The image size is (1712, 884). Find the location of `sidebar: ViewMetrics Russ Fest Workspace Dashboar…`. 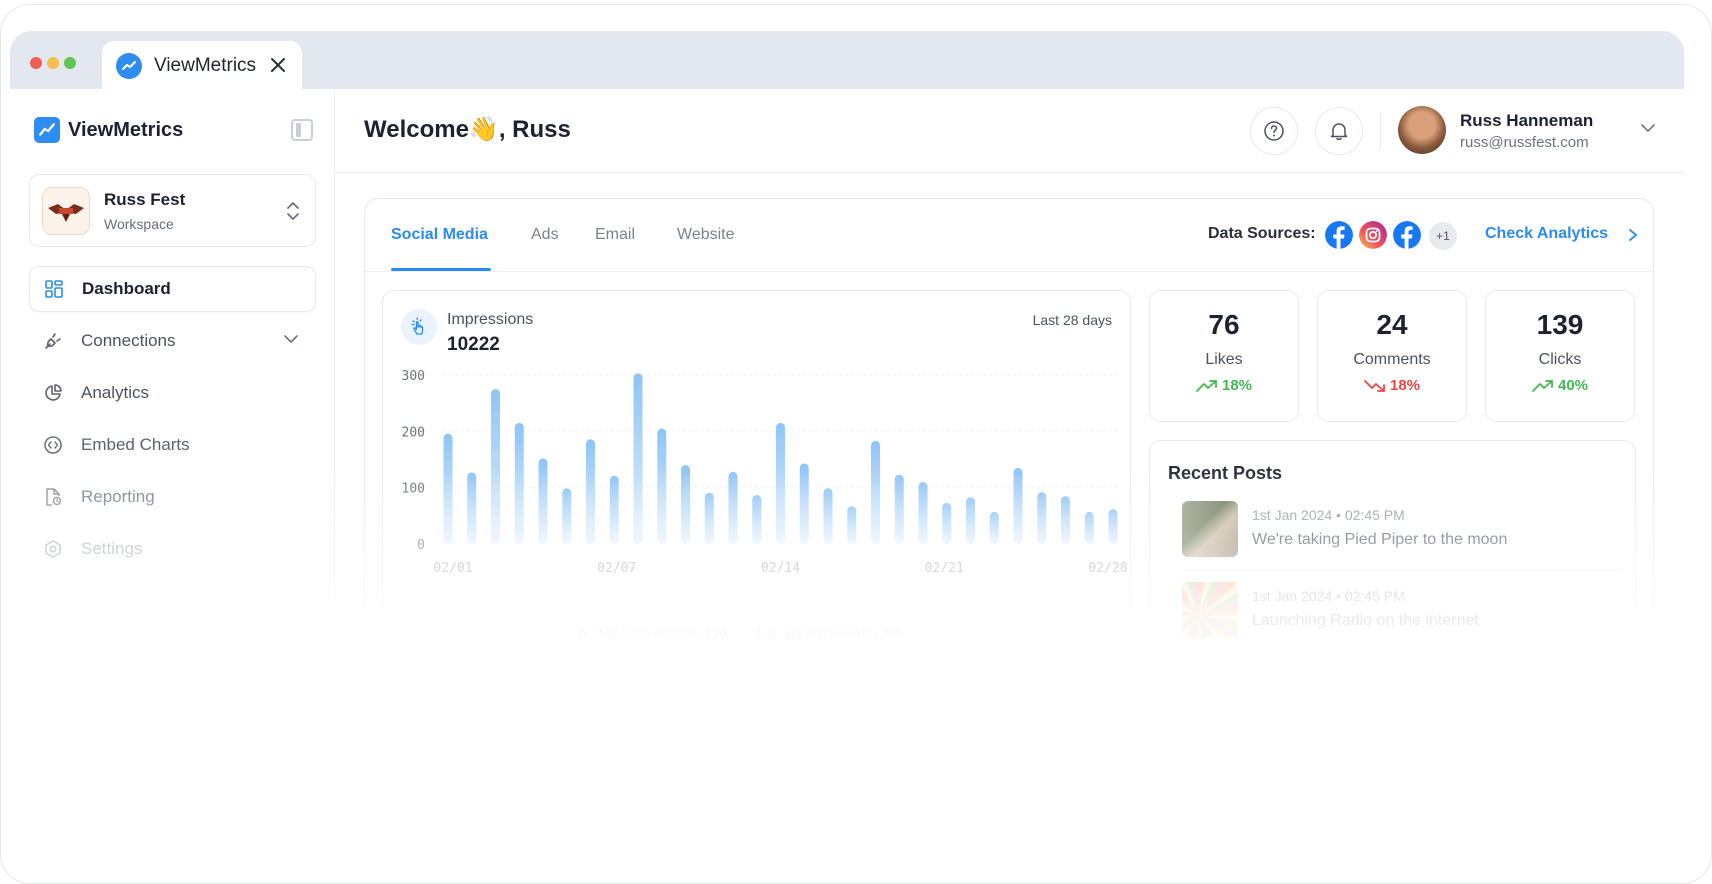

sidebar: ViewMetrics Russ Fest Workspace Dashboar… is located at coordinates (172, 380).